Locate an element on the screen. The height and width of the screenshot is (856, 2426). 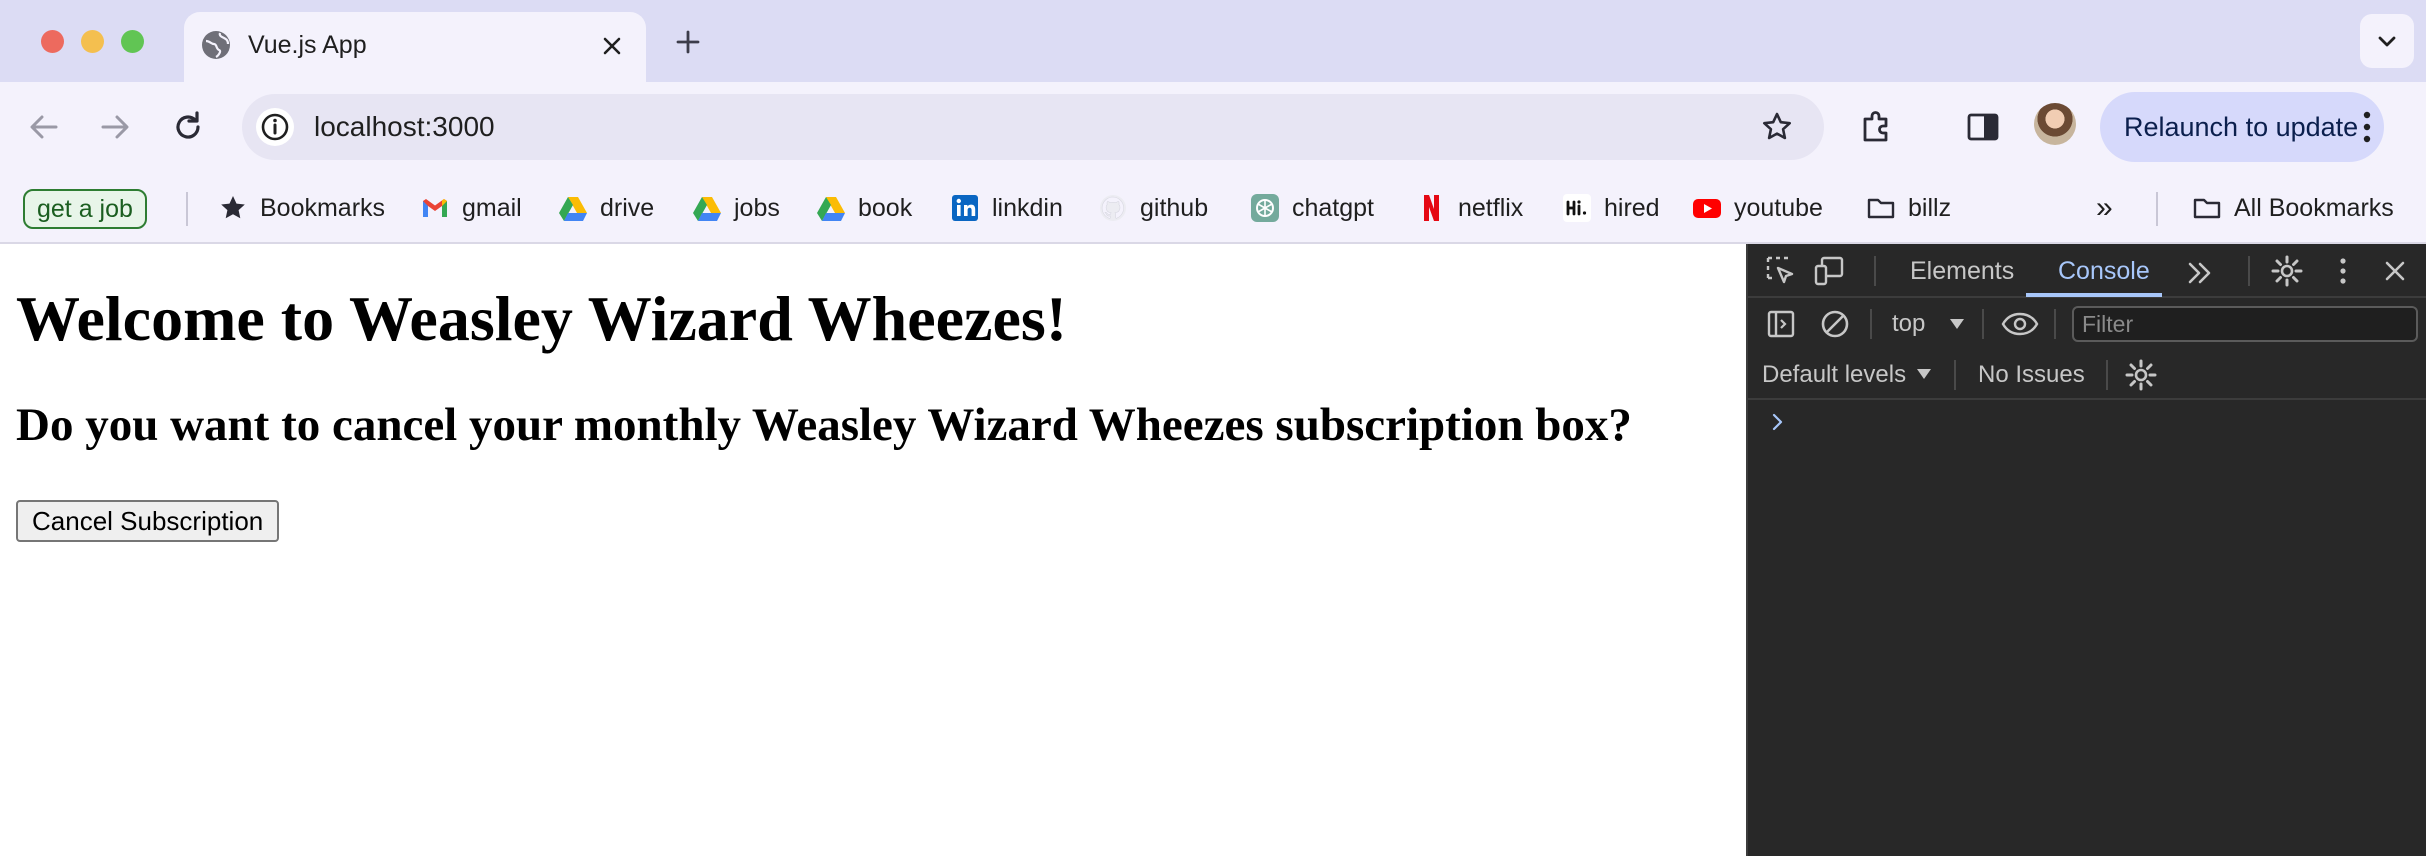
double-chevron-icon: » is located at coordinates (2104, 207).